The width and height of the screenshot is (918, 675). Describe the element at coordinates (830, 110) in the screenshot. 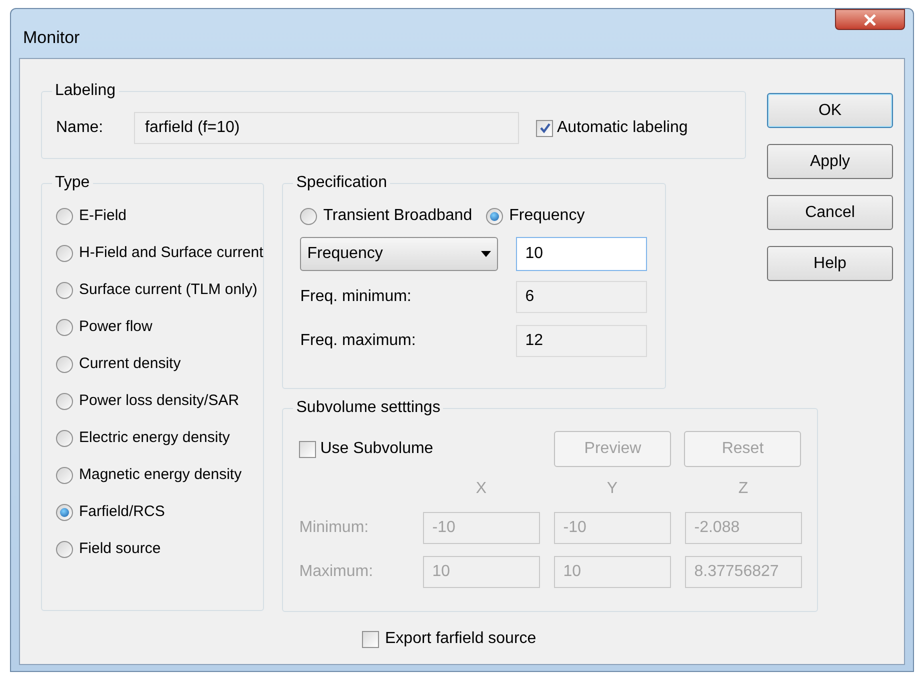

I see `dialog-button: OK` at that location.